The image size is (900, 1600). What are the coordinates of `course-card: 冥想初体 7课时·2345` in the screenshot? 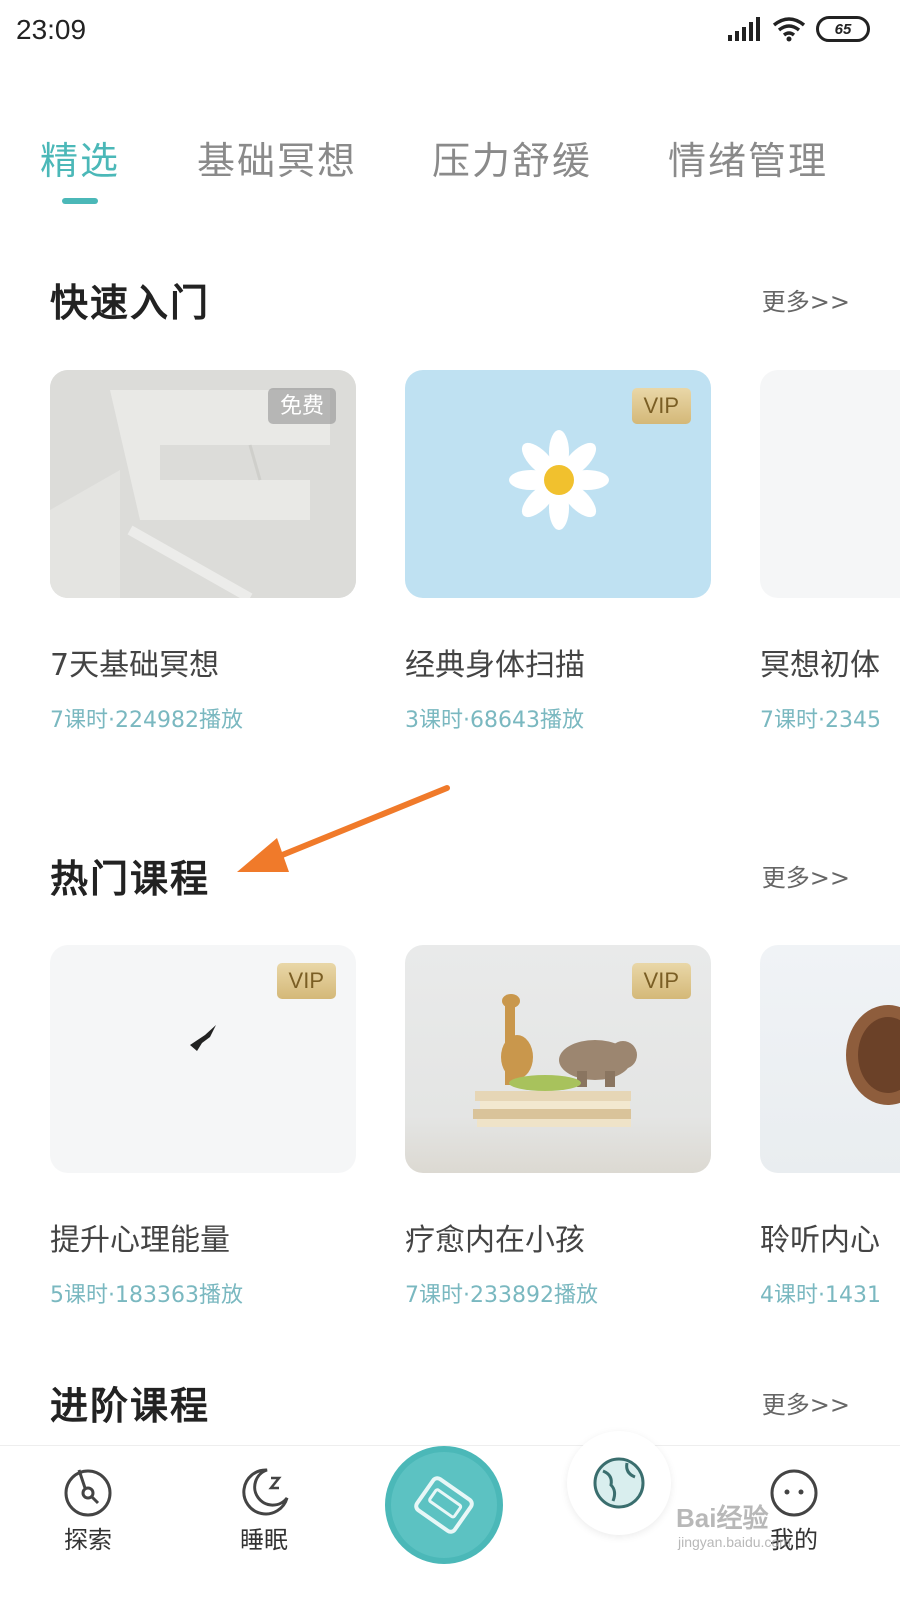 It's located at (830, 552).